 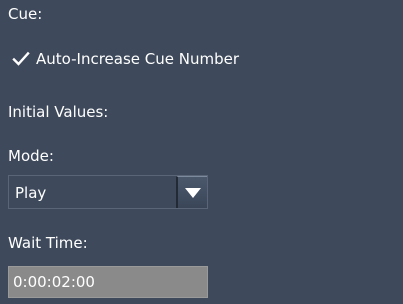 I want to click on auto-increase-label: Auto-Increase Cue Number, so click(x=137, y=59).